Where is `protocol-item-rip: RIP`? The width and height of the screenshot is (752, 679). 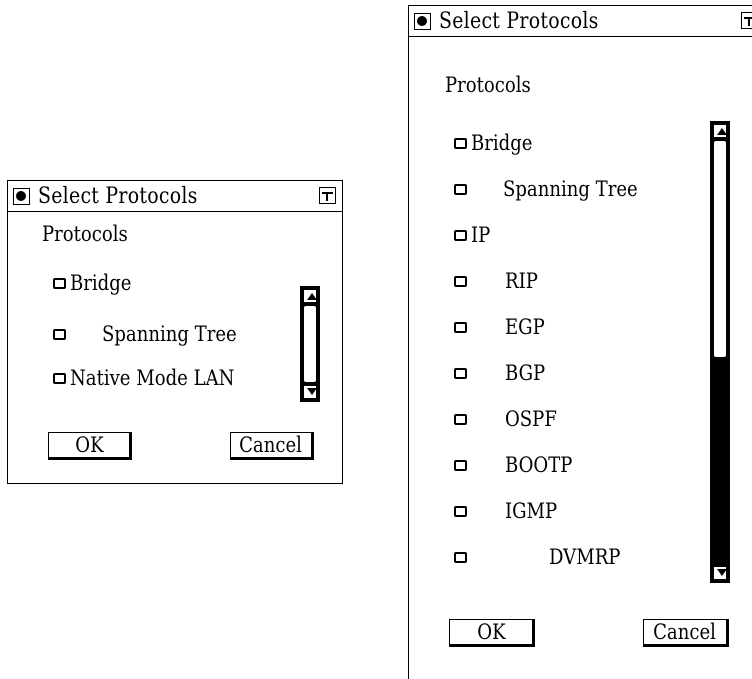
protocol-item-rip: RIP is located at coordinates (498, 281).